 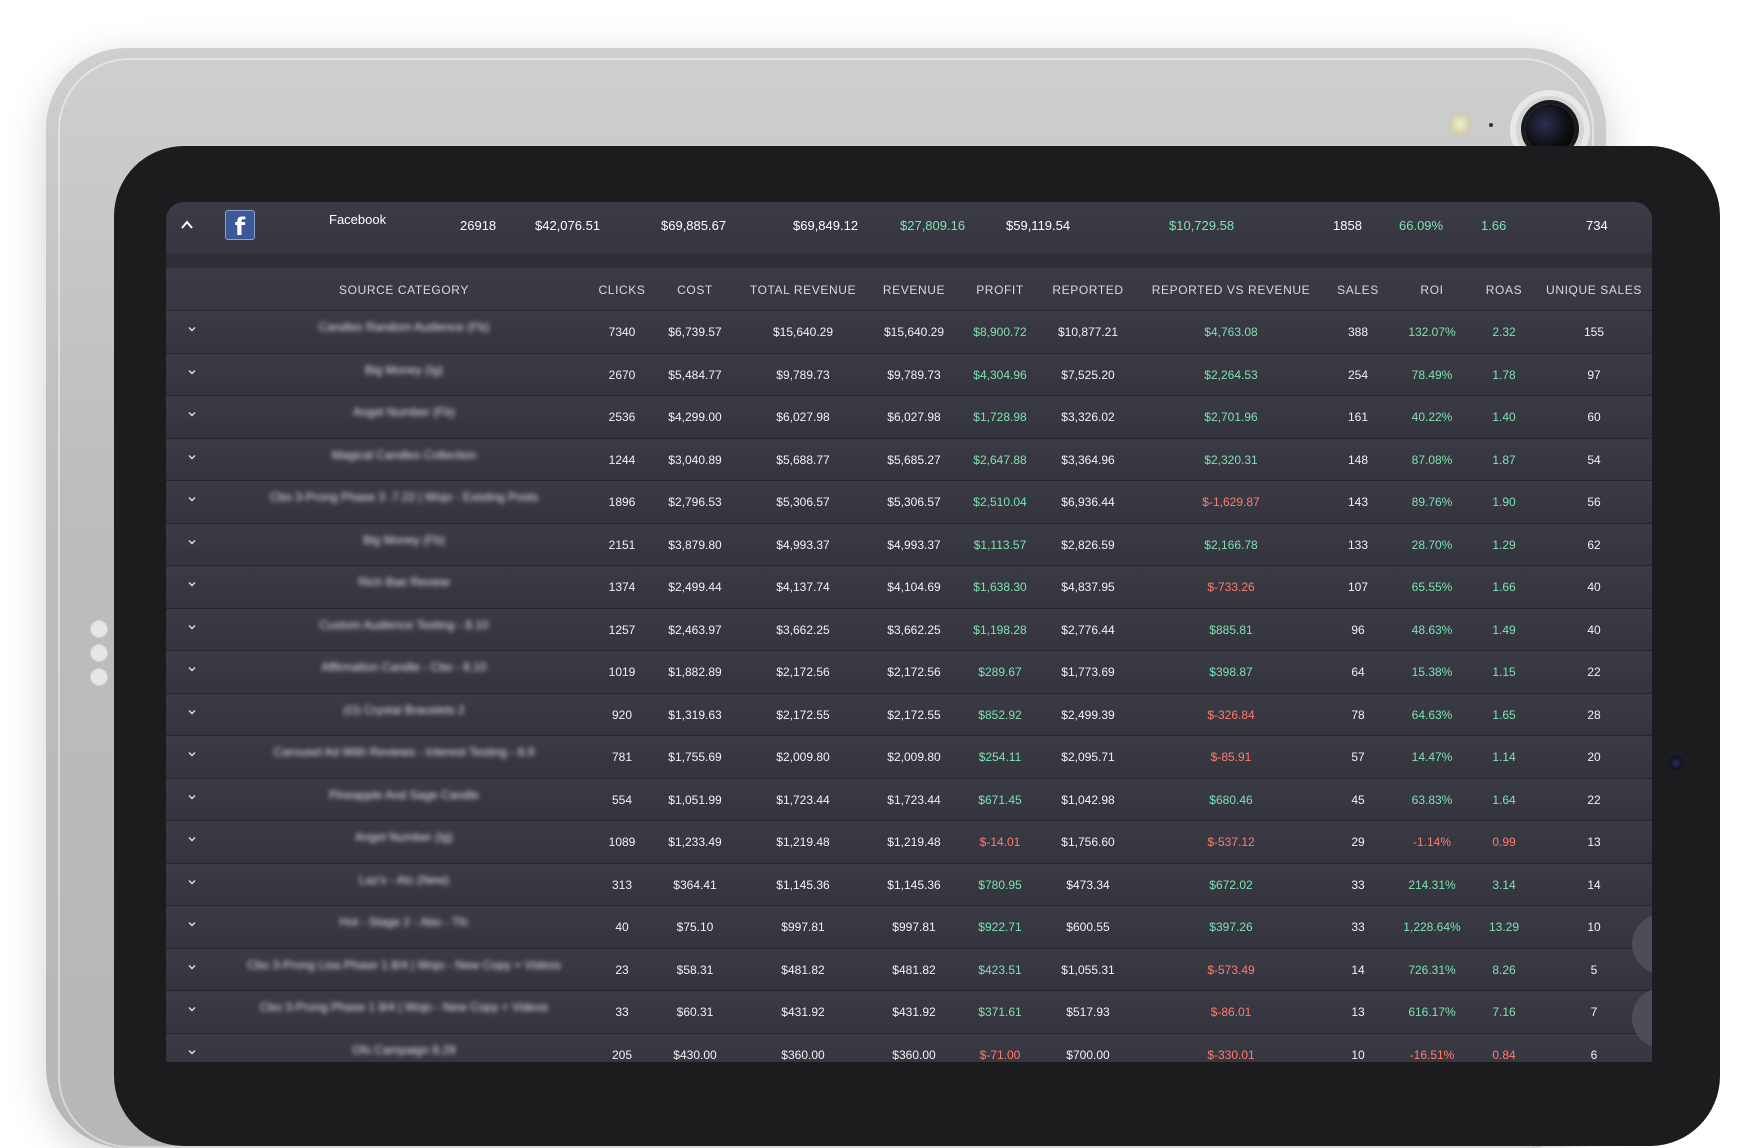 I want to click on row-sales: 143, so click(x=1358, y=502).